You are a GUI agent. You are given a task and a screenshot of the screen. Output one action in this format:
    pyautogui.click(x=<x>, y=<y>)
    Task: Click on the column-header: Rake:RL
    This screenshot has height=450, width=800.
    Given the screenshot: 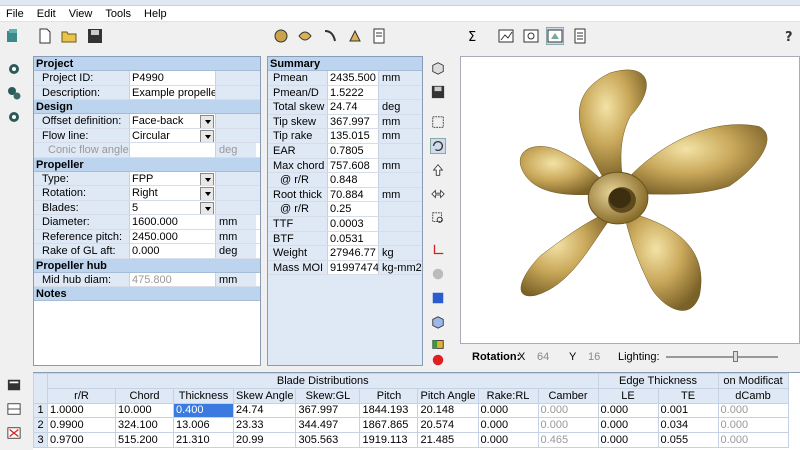 What is the action you would take?
    pyautogui.click(x=508, y=395)
    